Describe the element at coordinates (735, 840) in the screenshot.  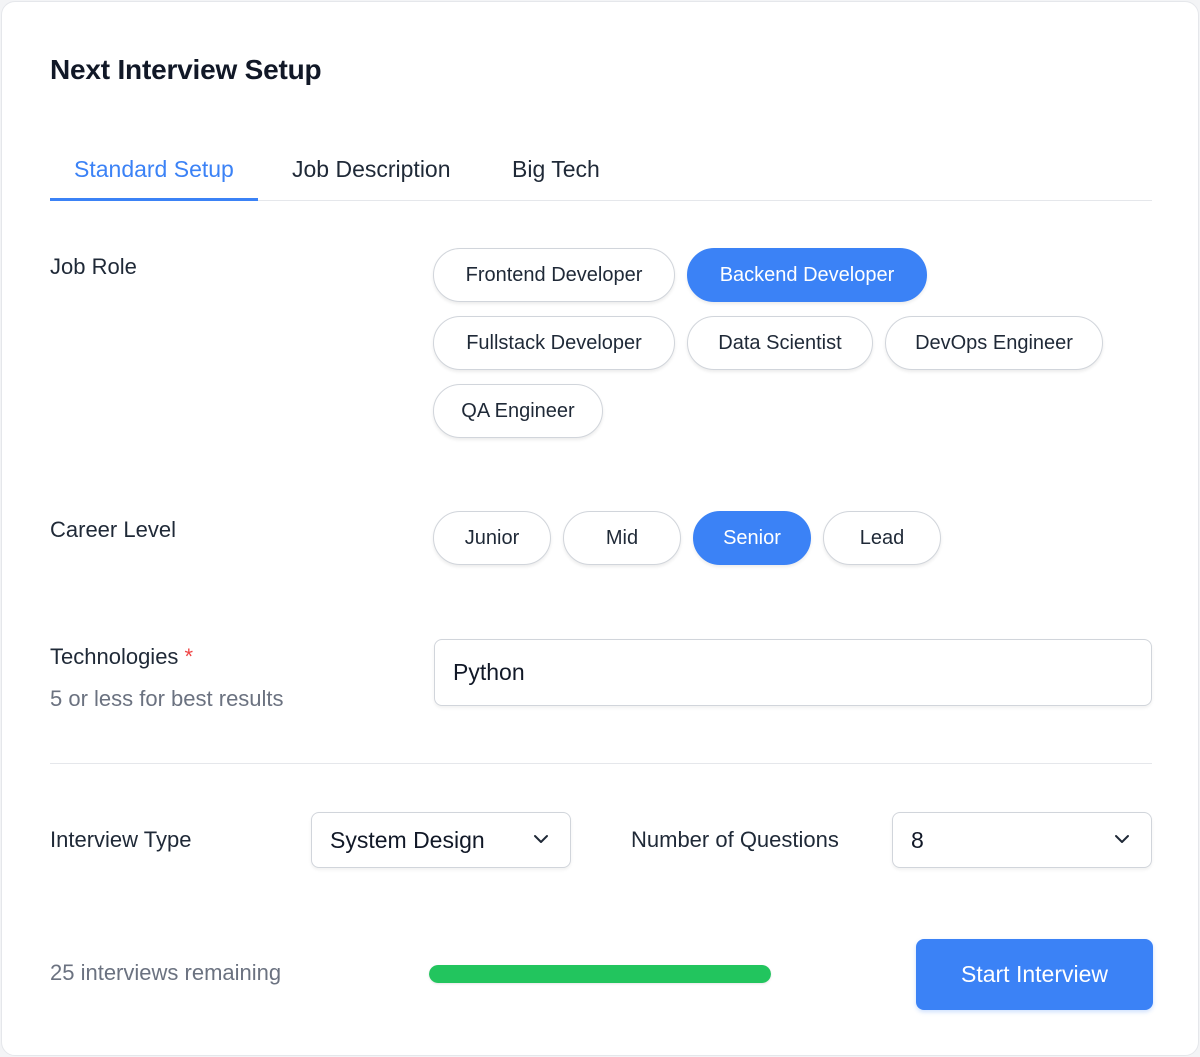
I see `num-questions-label: Number of Questions` at that location.